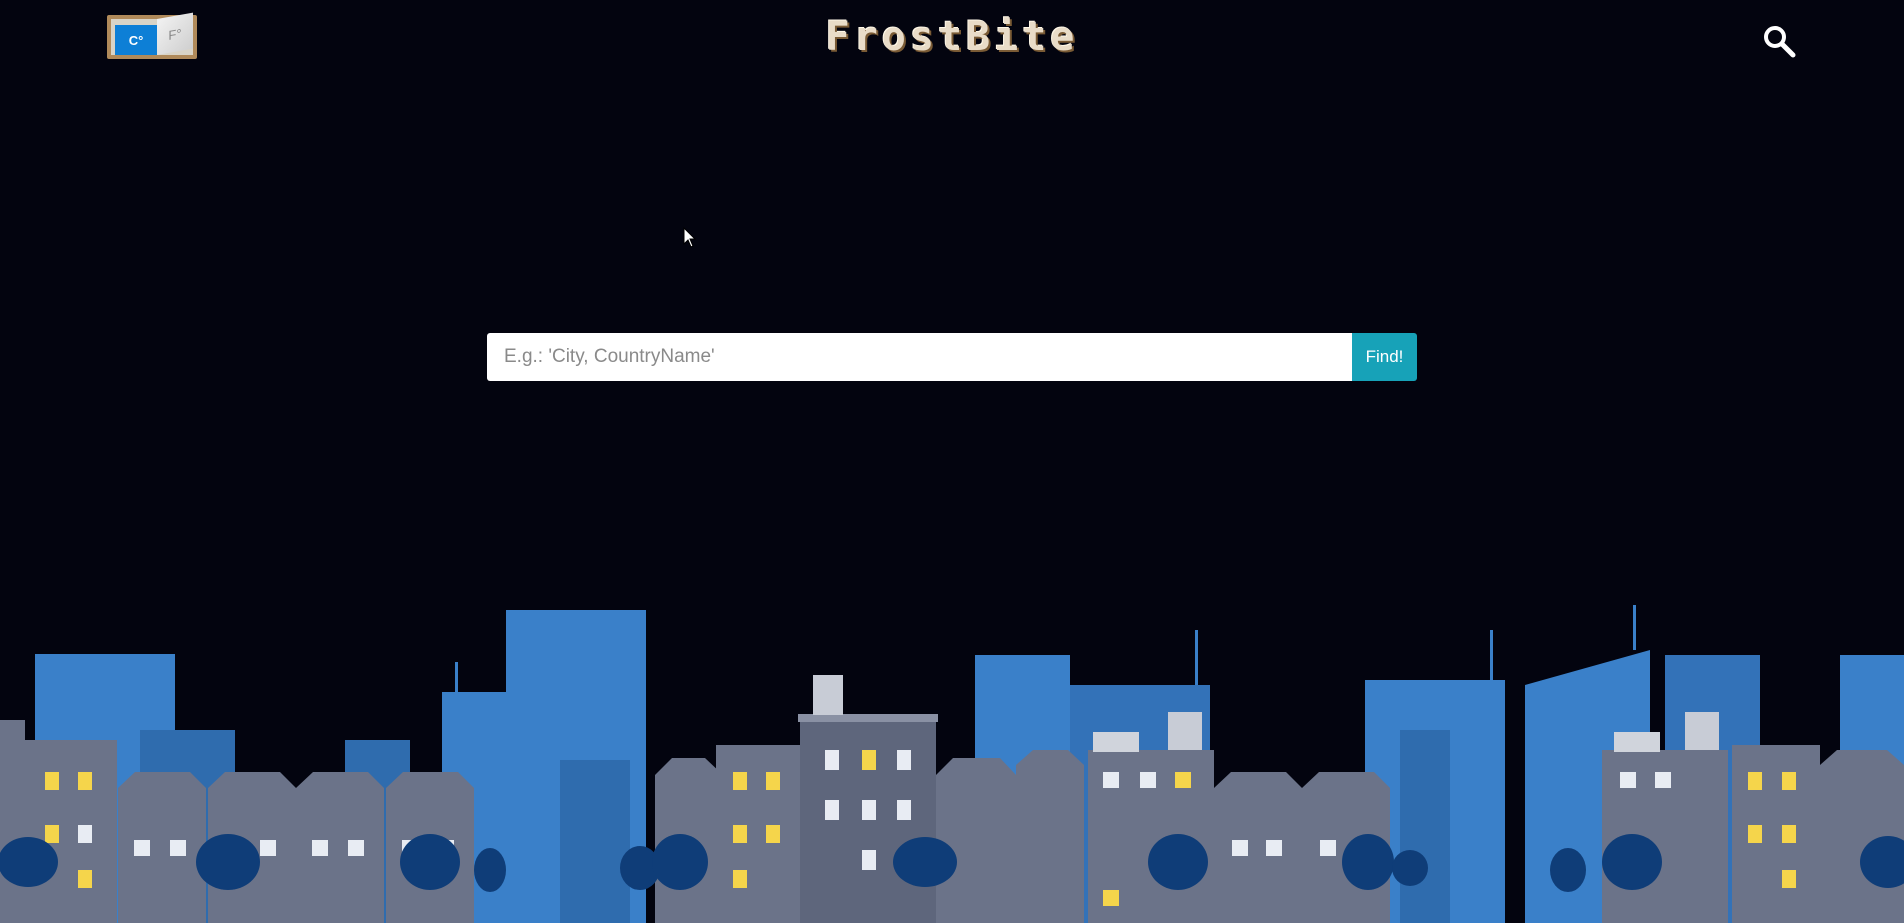  Describe the element at coordinates (952, 37) in the screenshot. I see `brand-title: FrostBite` at that location.